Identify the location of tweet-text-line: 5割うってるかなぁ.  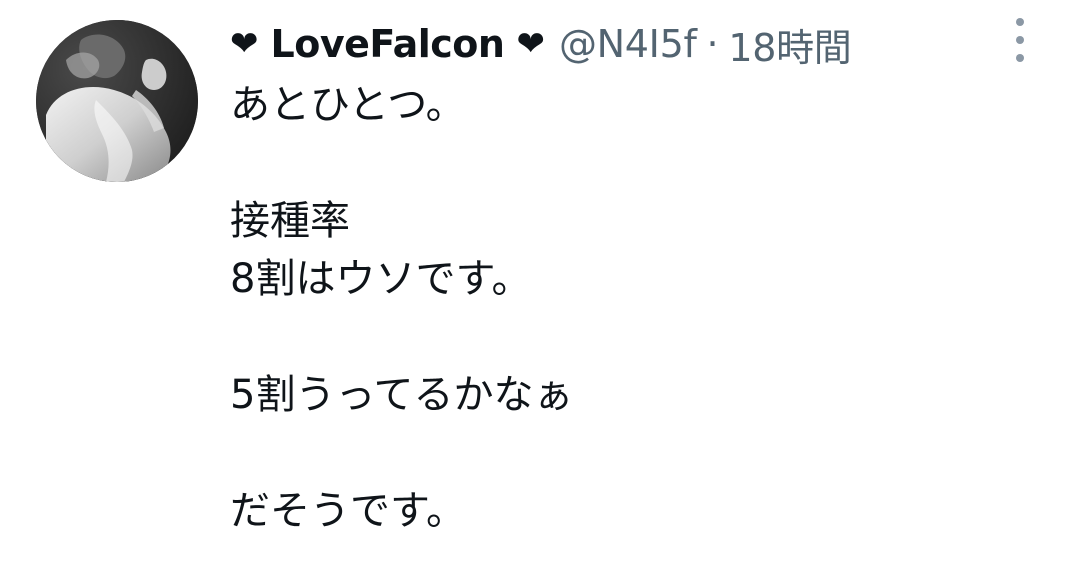
(402, 395).